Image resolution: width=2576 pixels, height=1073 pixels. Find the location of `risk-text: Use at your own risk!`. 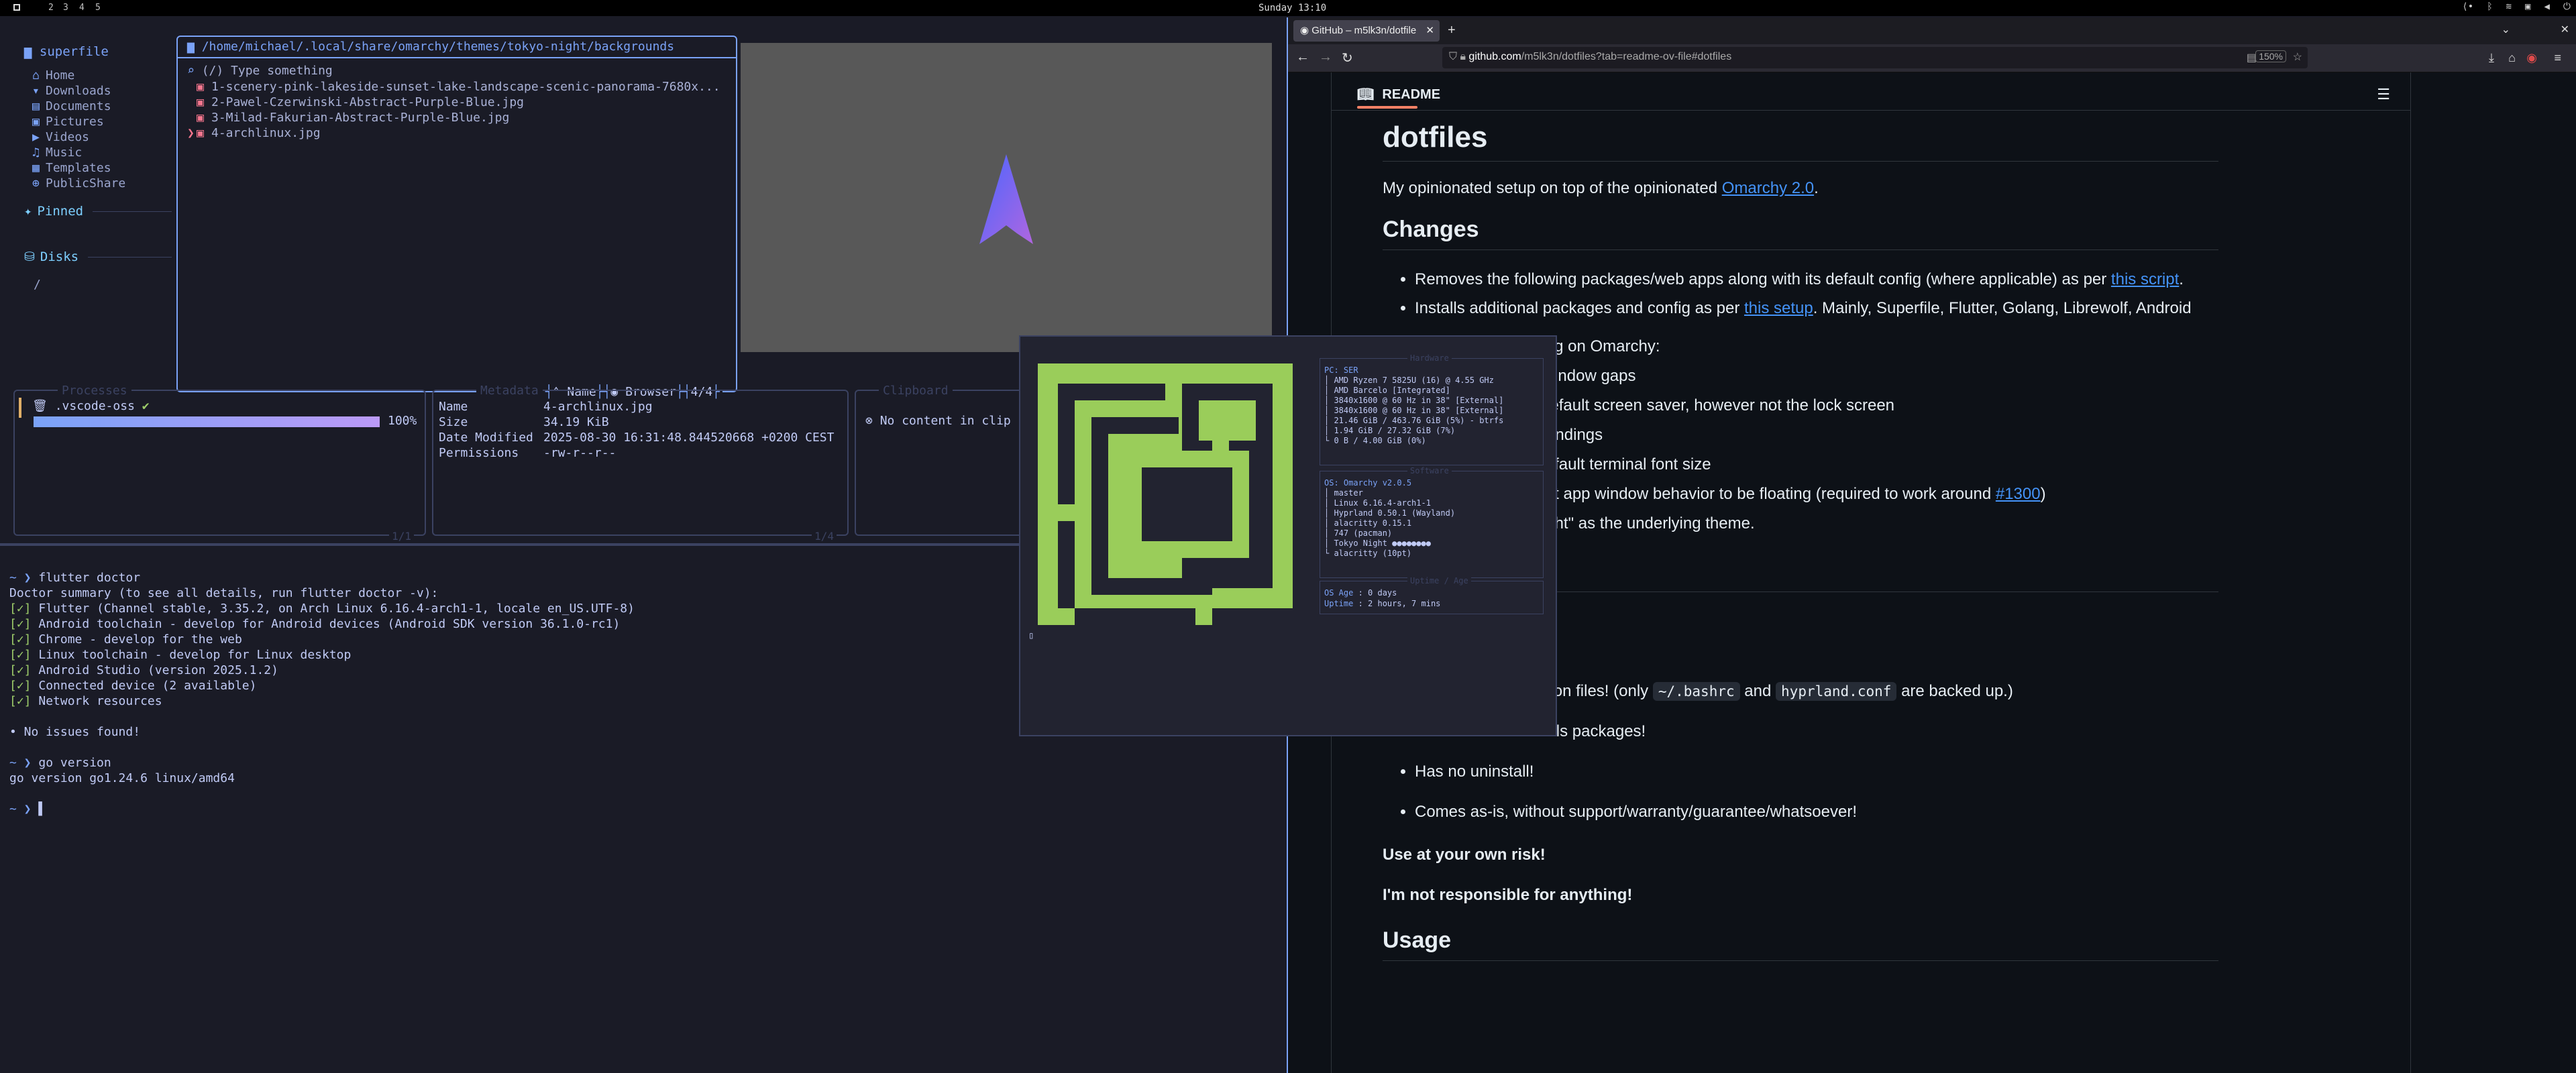

risk-text: Use at your own risk! is located at coordinates (1464, 855).